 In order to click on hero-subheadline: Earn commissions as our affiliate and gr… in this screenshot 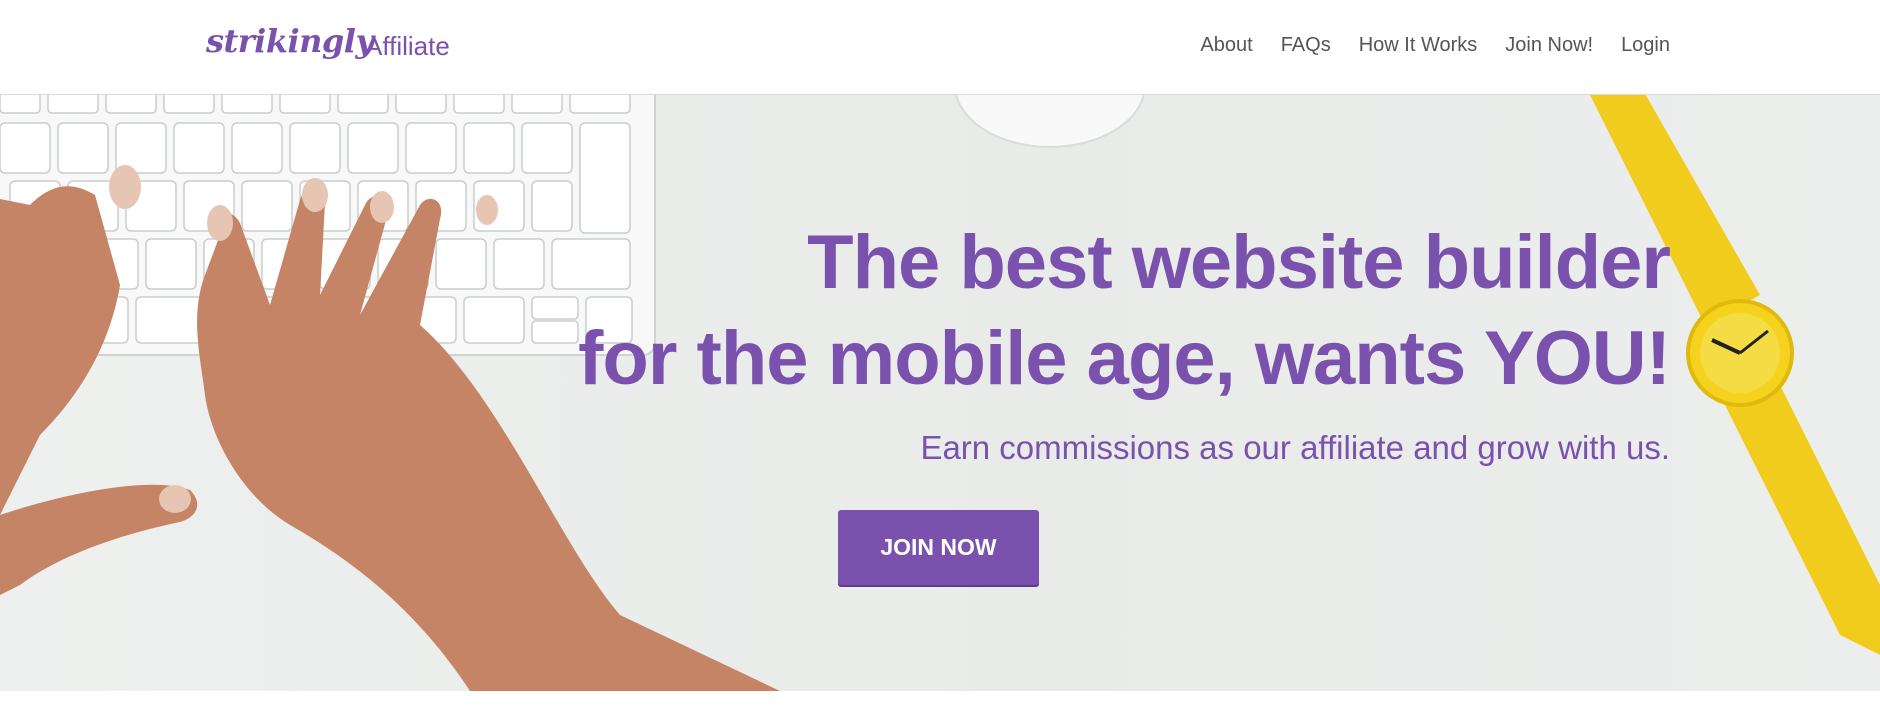, I will do `click(1295, 447)`.